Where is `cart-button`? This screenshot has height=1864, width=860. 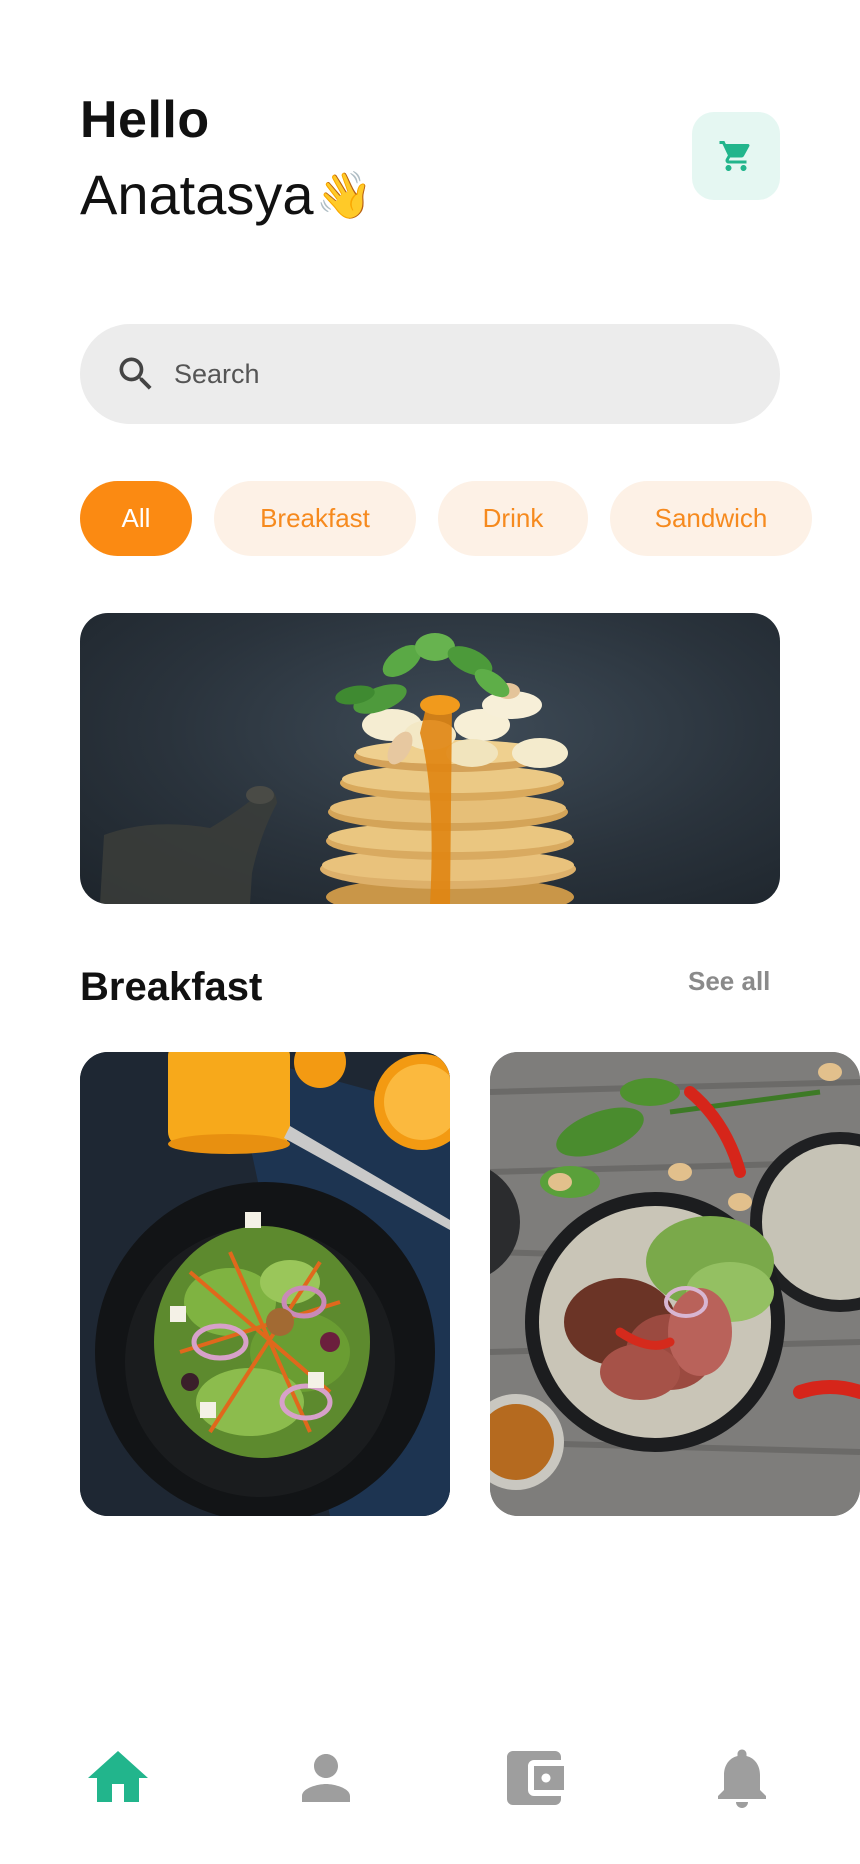
cart-button is located at coordinates (736, 156).